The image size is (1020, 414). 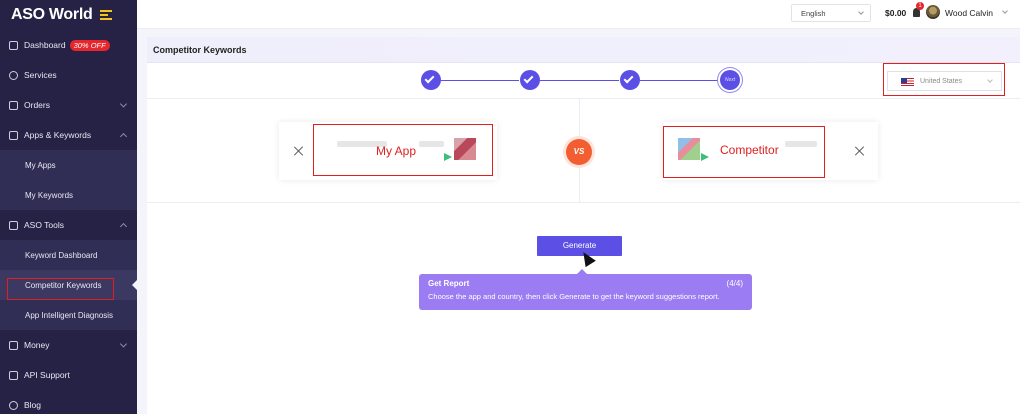 What do you see at coordinates (52, 14) in the screenshot?
I see `brand-name: ASO World` at bounding box center [52, 14].